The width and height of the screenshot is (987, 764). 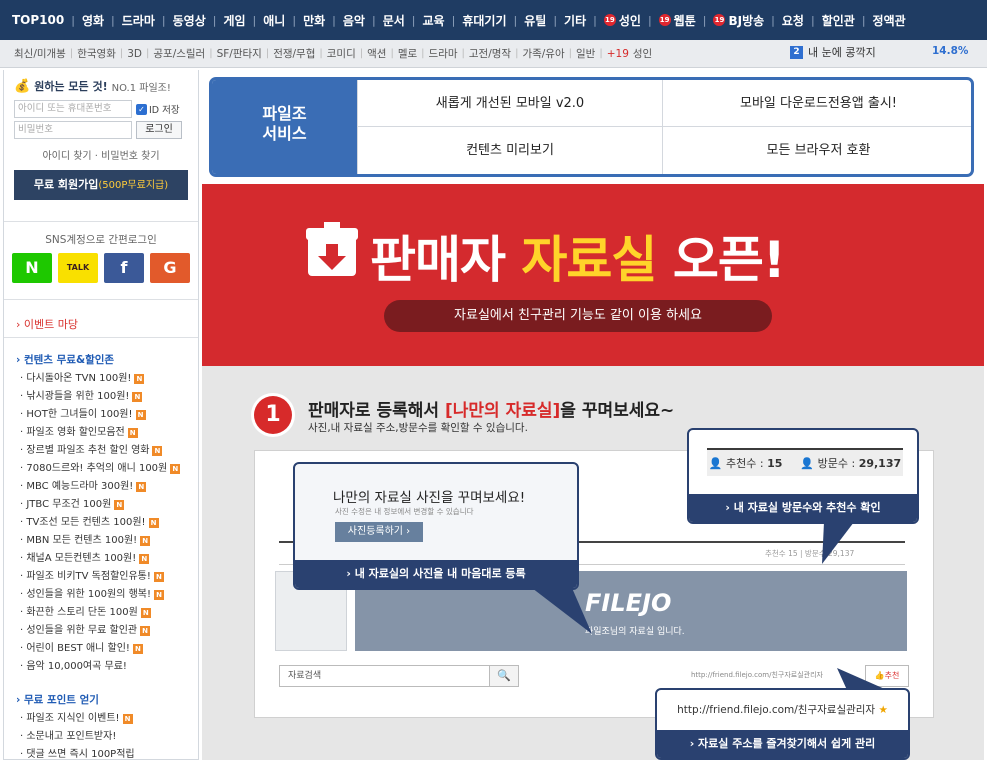 What do you see at coordinates (842, 52) in the screenshot?
I see `rank-title: 내 눈에 콩깍지` at bounding box center [842, 52].